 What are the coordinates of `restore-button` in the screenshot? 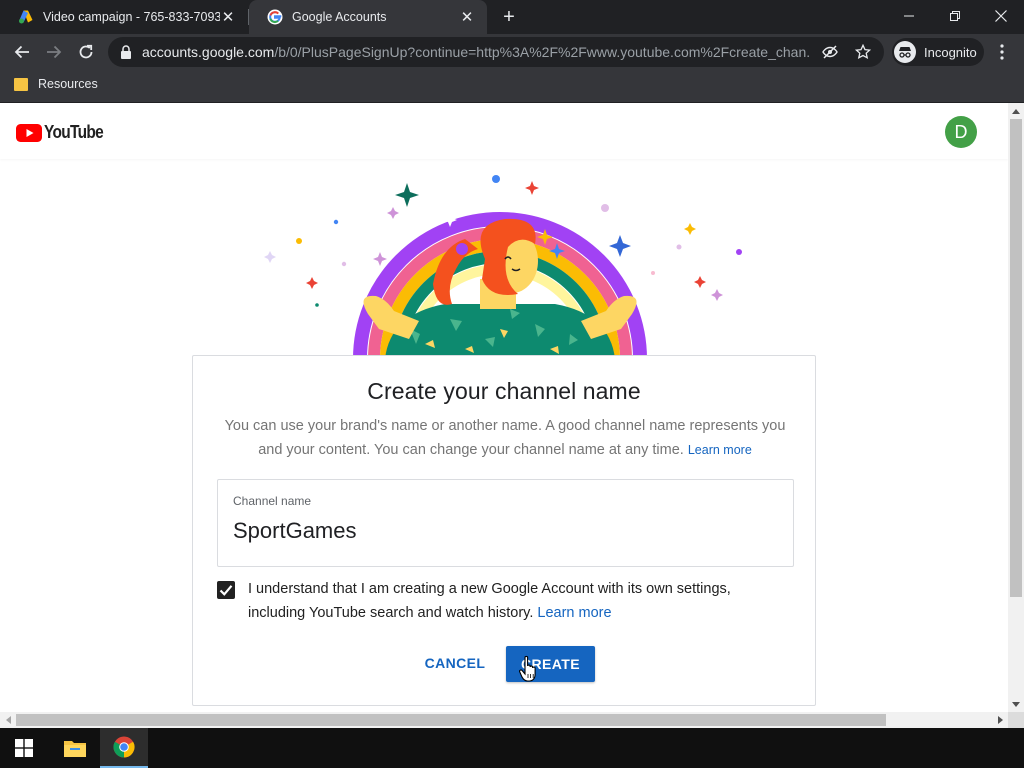 It's located at (955, 16).